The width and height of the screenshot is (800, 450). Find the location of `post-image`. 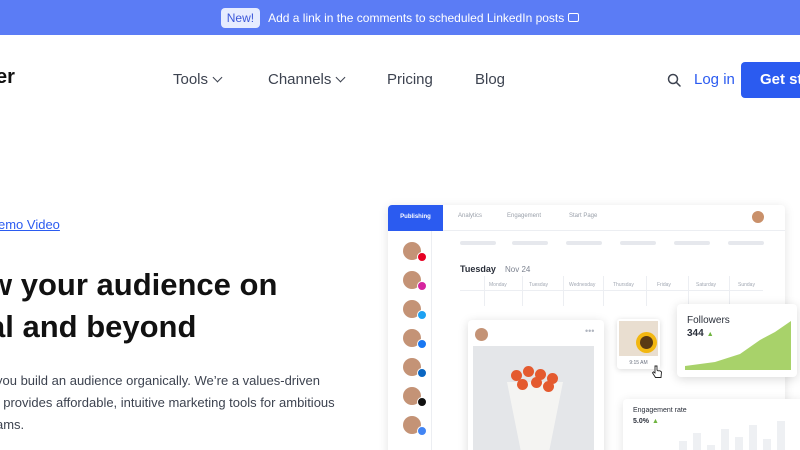

post-image is located at coordinates (533, 398).